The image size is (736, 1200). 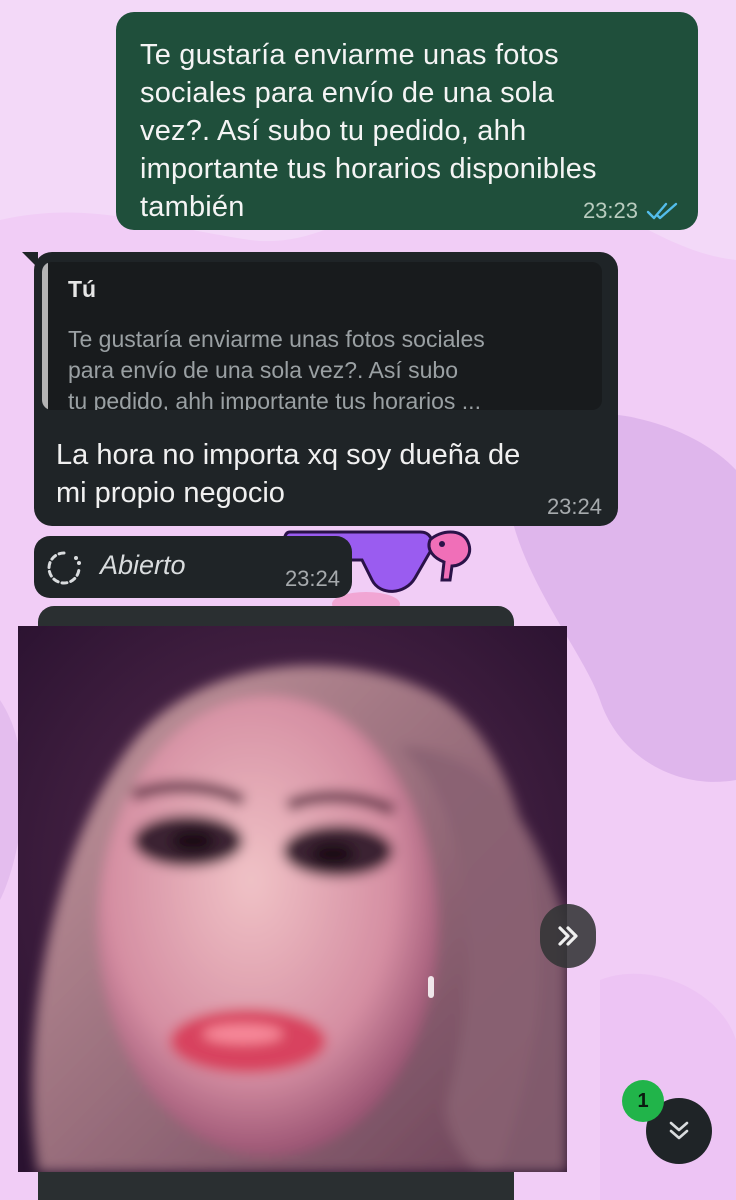 What do you see at coordinates (45, 336) in the screenshot?
I see `quote-accent-bar` at bounding box center [45, 336].